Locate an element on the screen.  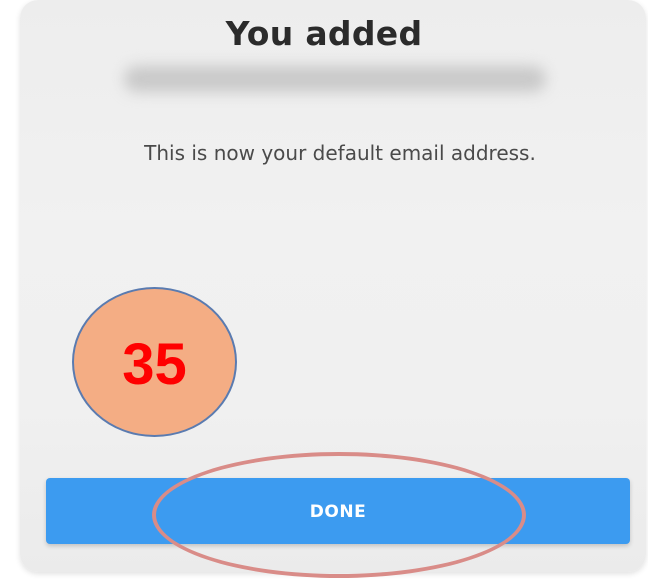
dialog-title: You added is located at coordinates (324, 33).